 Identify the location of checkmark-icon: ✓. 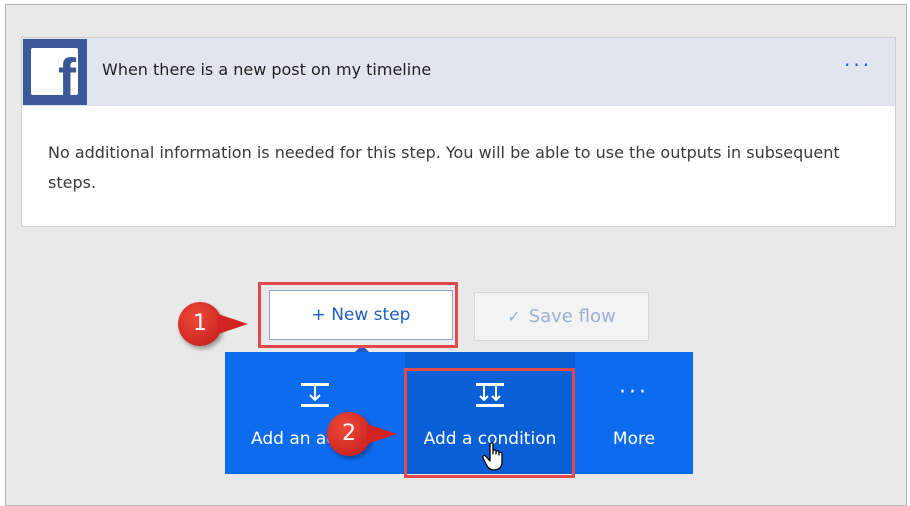
(514, 316).